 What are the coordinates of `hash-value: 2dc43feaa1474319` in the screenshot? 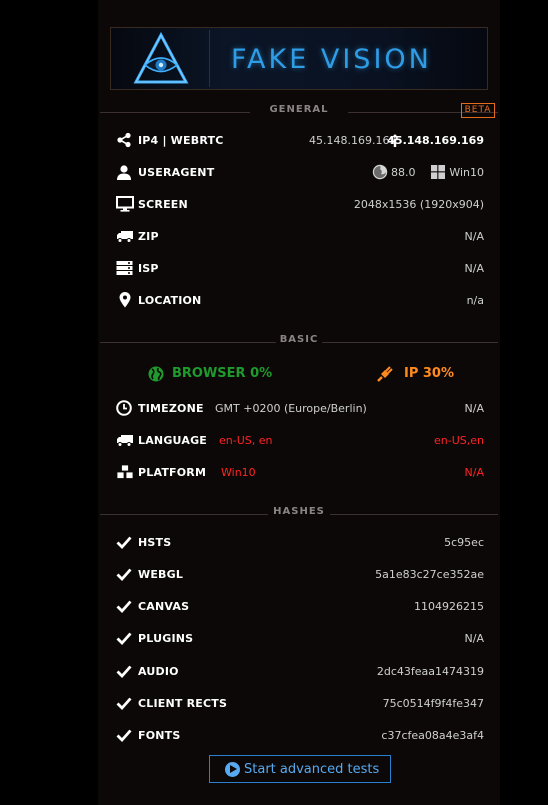 It's located at (430, 671).